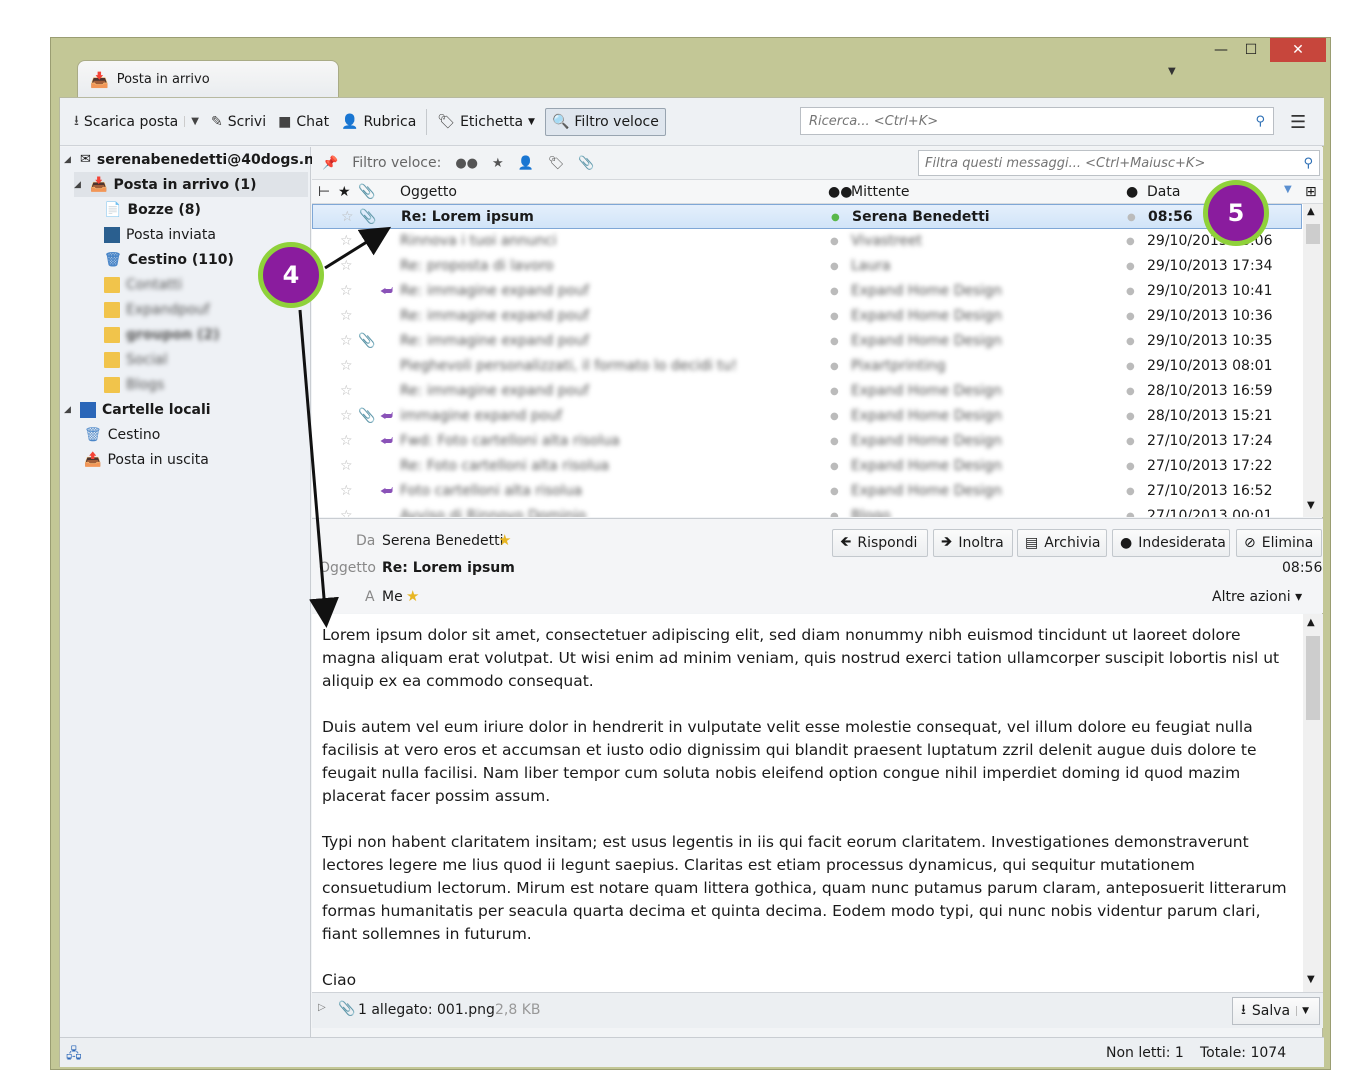 This screenshot has width=1353, height=1073. I want to click on download-dropdown-icon: ▼, so click(194, 121).